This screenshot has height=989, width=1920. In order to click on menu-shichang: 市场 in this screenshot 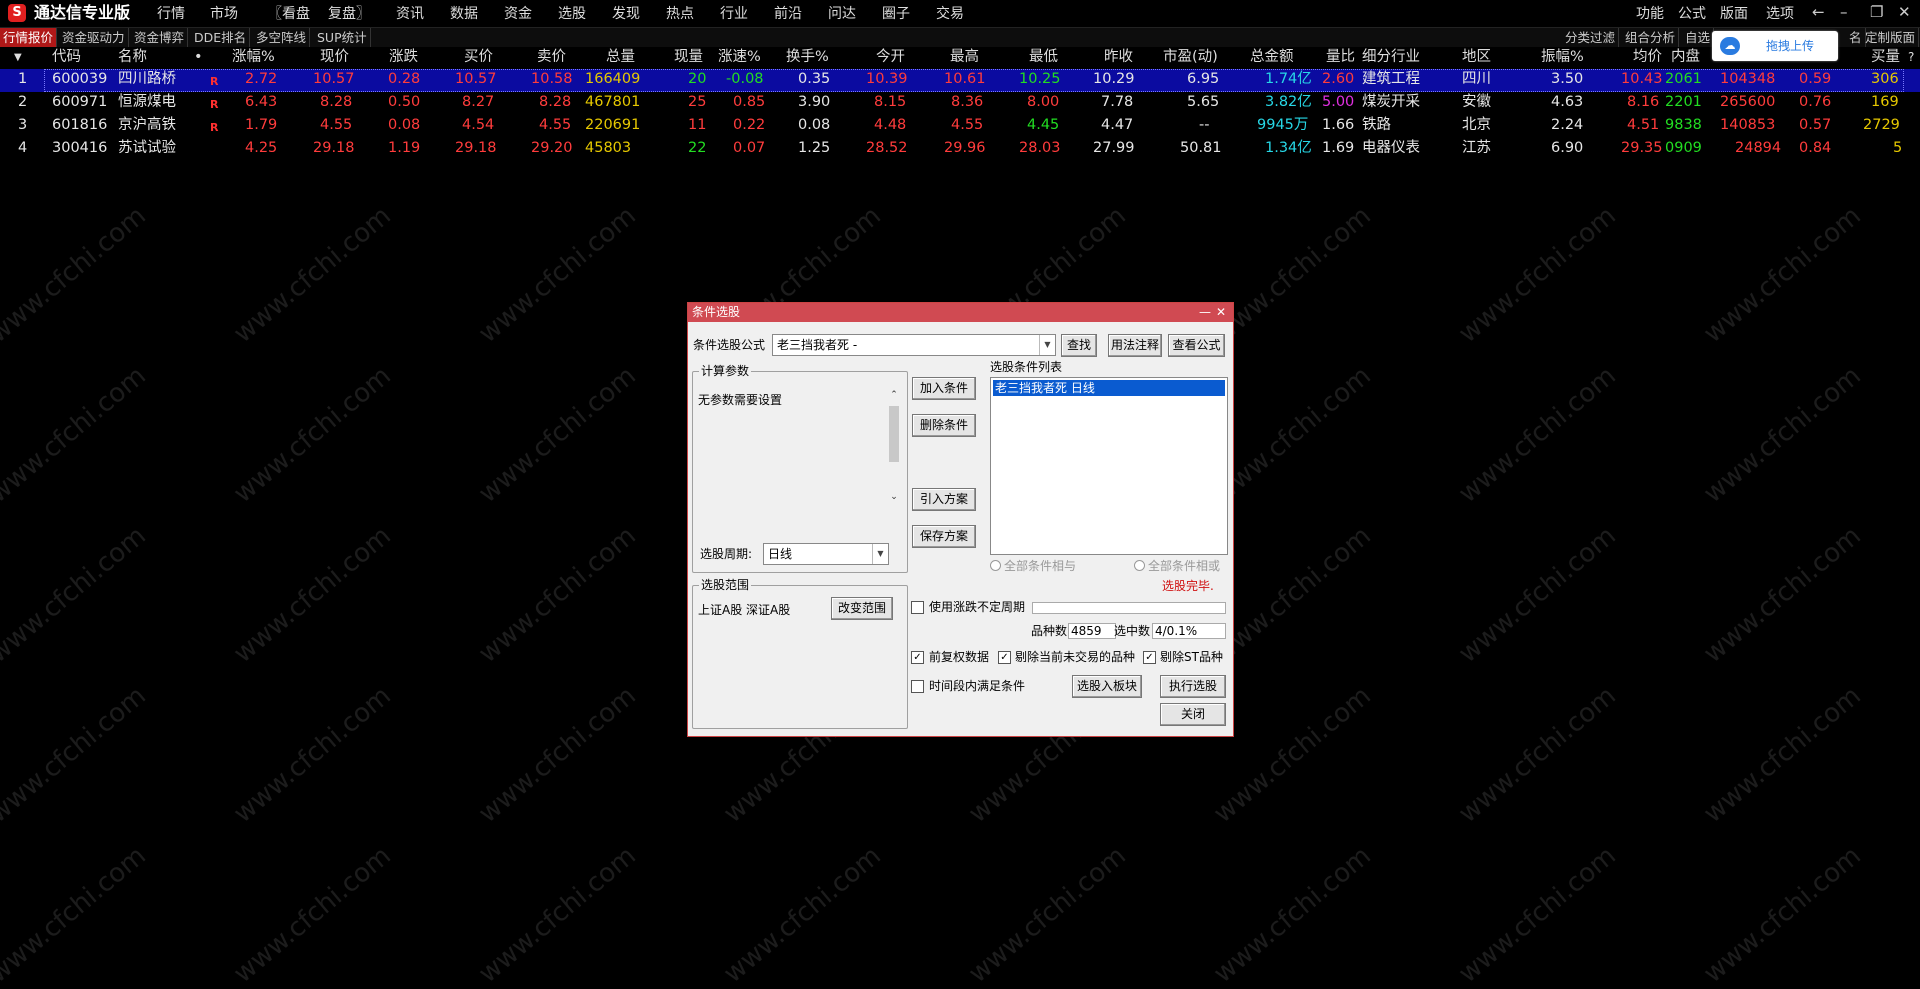, I will do `click(224, 14)`.